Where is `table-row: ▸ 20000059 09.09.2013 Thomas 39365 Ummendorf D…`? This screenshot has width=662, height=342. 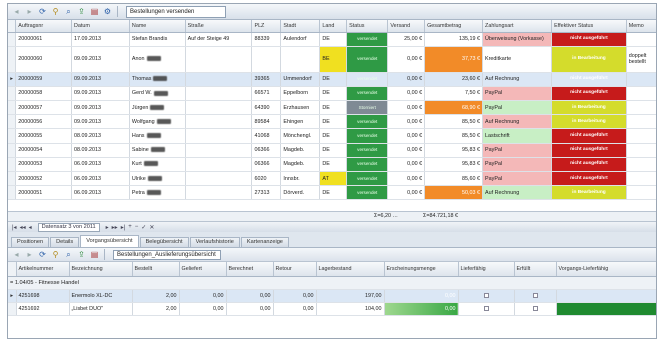
table-row: ▸ 20000059 09.09.2013 Thomas 39365 Ummendorf D… is located at coordinates (332, 79).